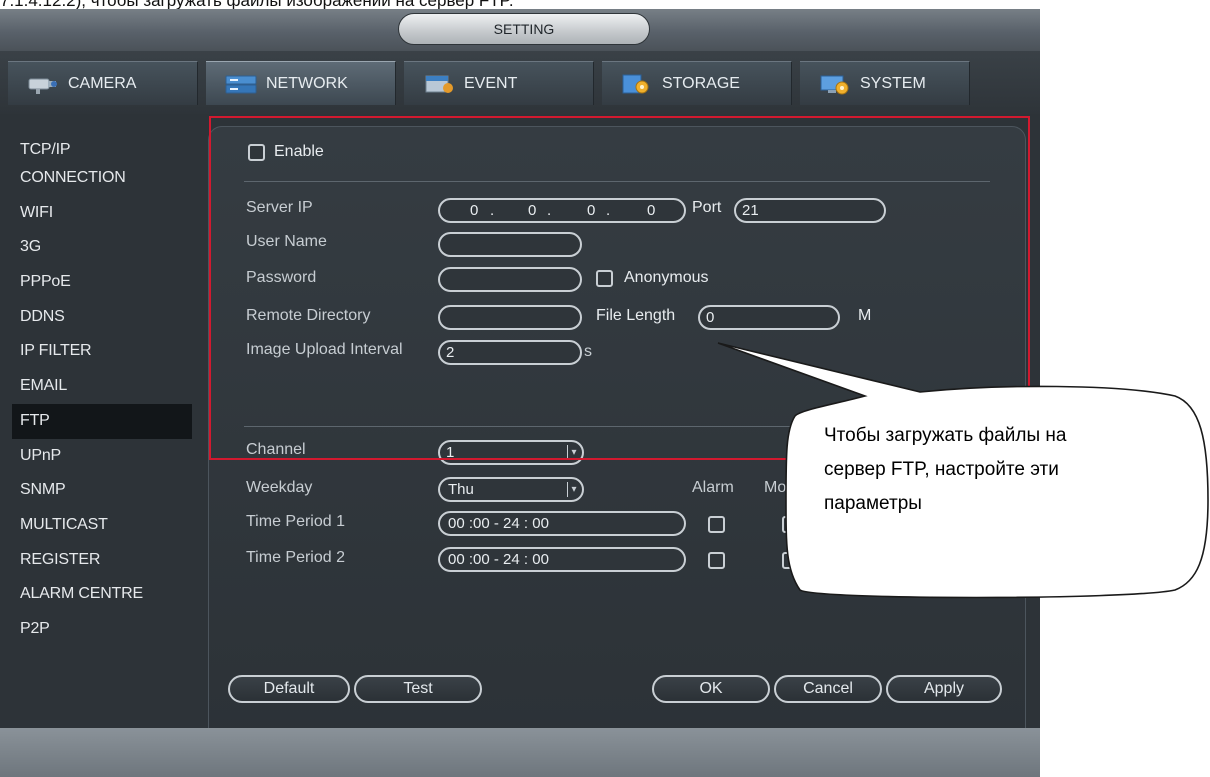  I want to click on callout-line-1: Чтобы загружать файлы на, so click(945, 435).